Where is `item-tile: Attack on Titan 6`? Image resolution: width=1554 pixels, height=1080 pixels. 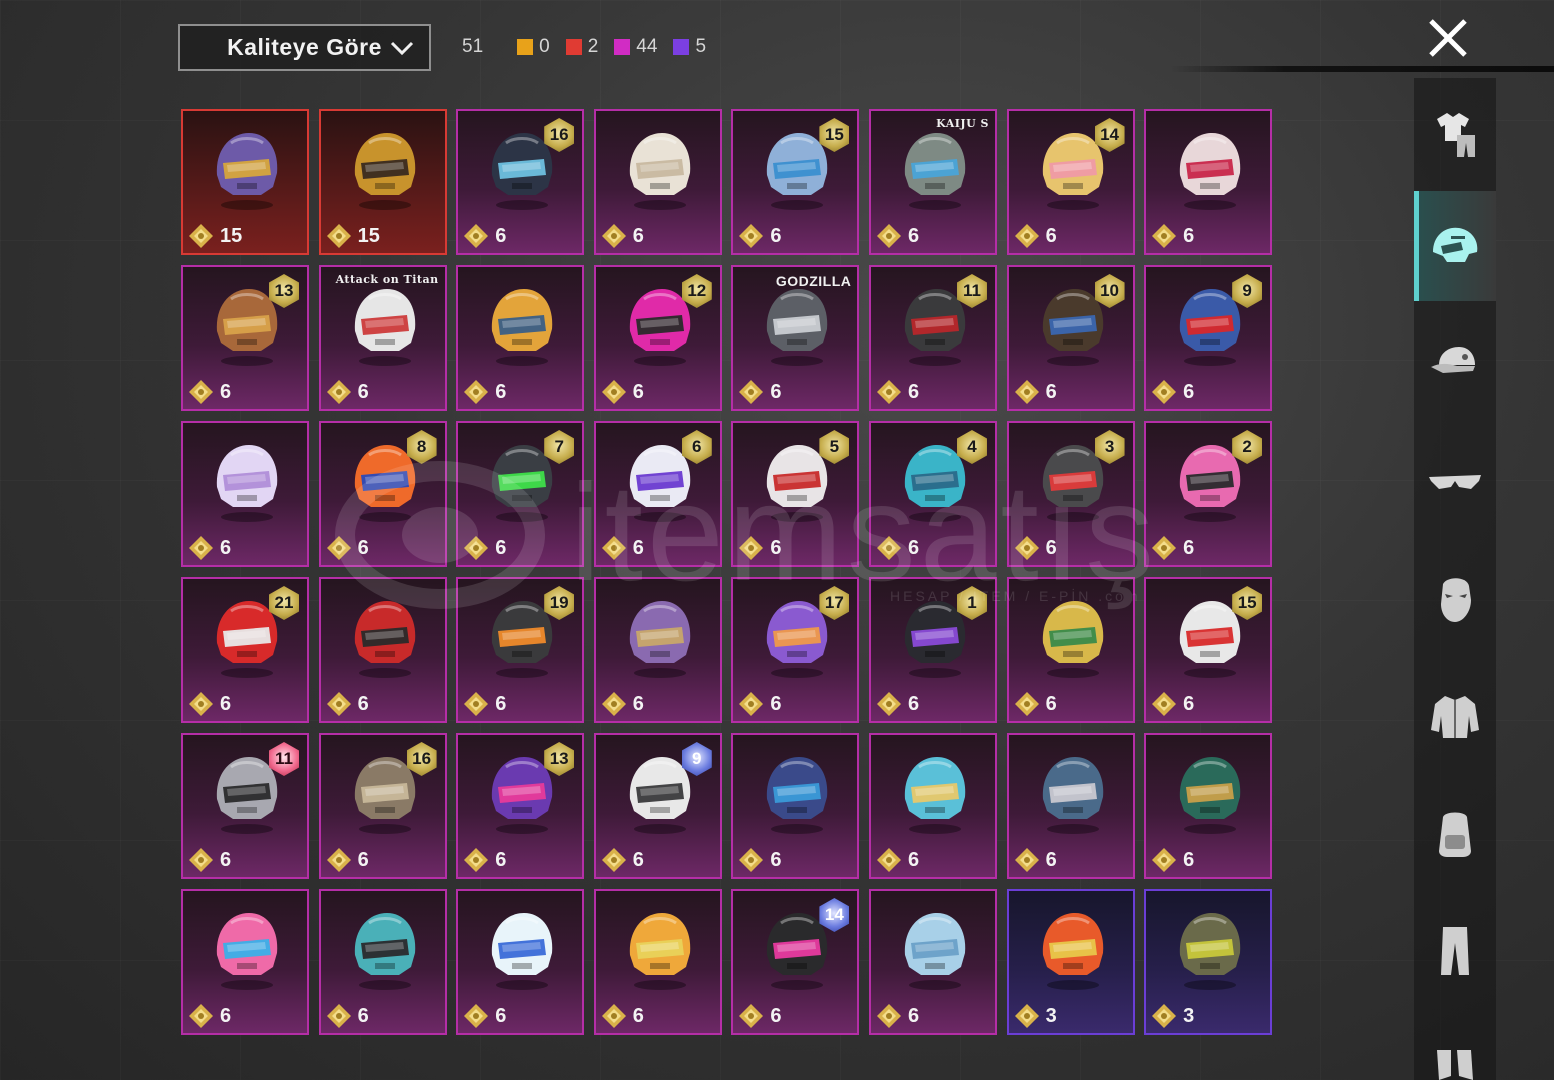 item-tile: Attack on Titan 6 is located at coordinates (382, 338).